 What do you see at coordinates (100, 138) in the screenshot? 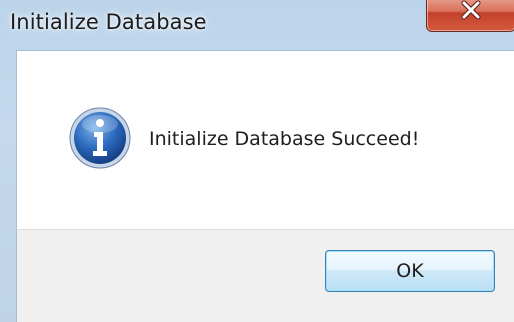
I see `info-icon` at bounding box center [100, 138].